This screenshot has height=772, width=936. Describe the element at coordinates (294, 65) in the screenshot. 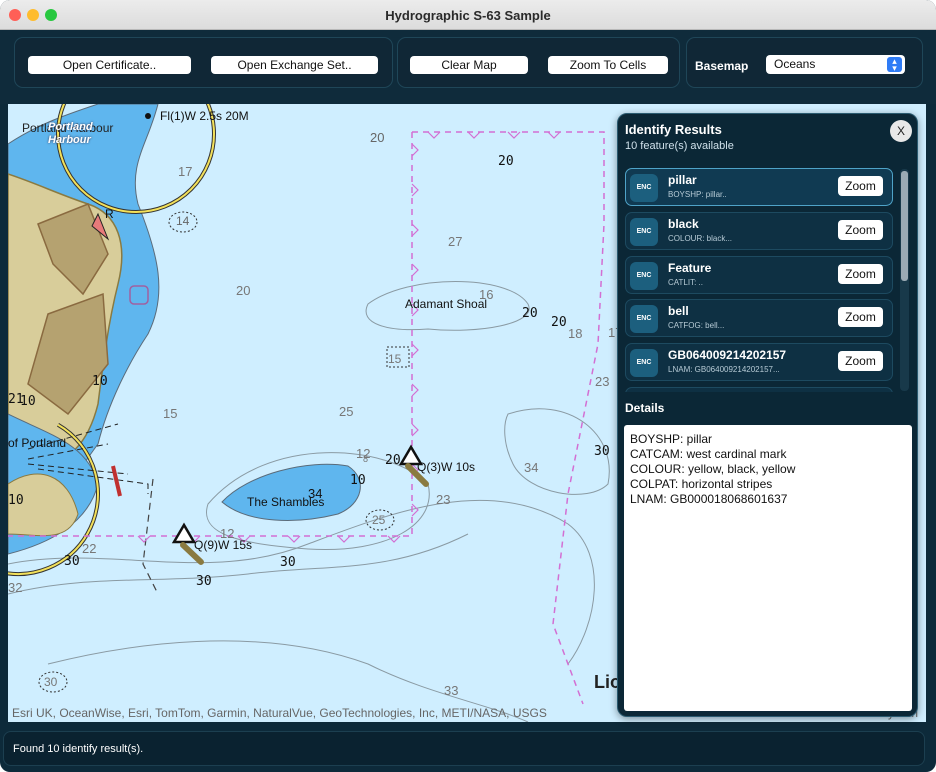

I see `open-exchange-set-button: Open Exchange Set..` at that location.